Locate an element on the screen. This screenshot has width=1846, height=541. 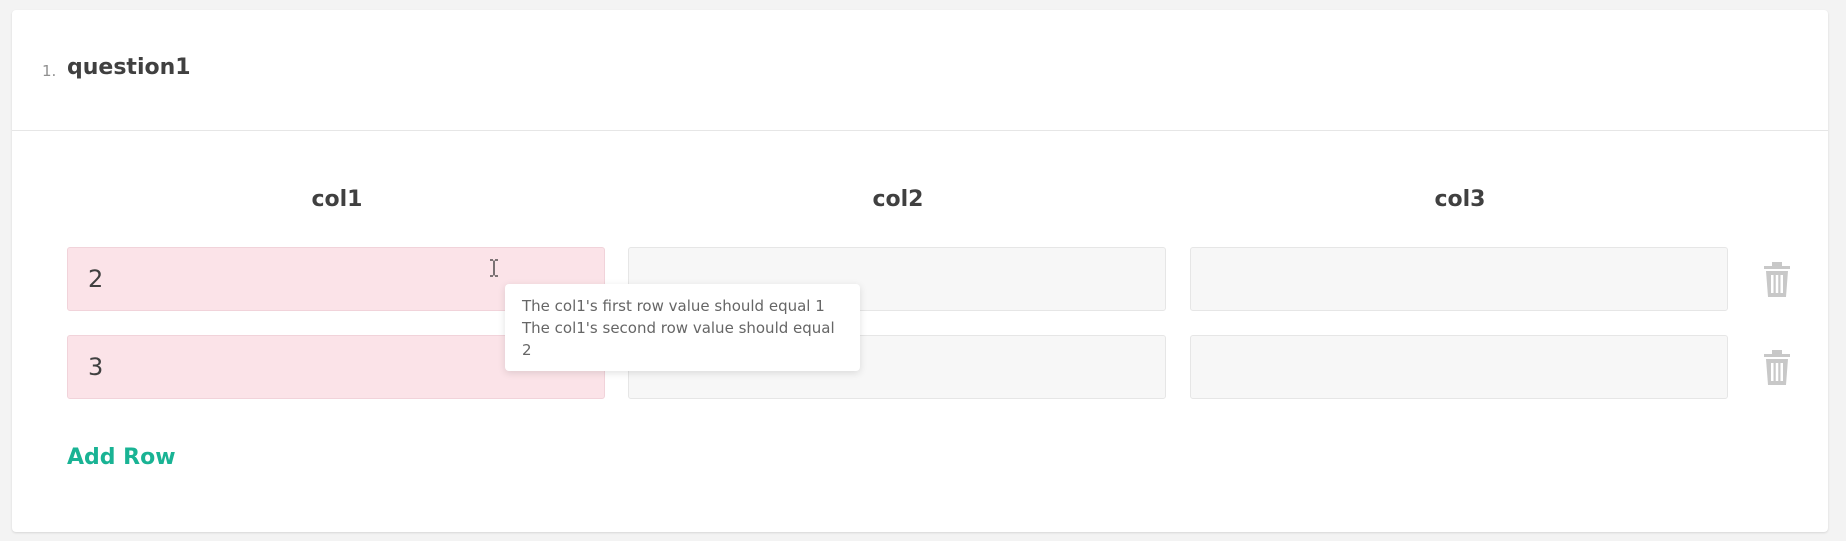
column-header-col1: col1 is located at coordinates (337, 199).